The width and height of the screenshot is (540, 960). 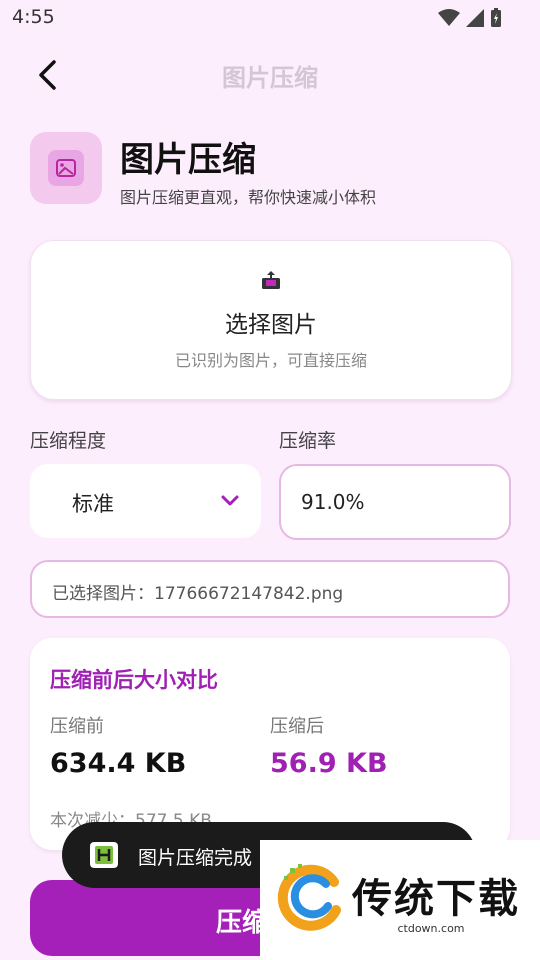 I want to click on rate-label: 压缩率, so click(x=308, y=441).